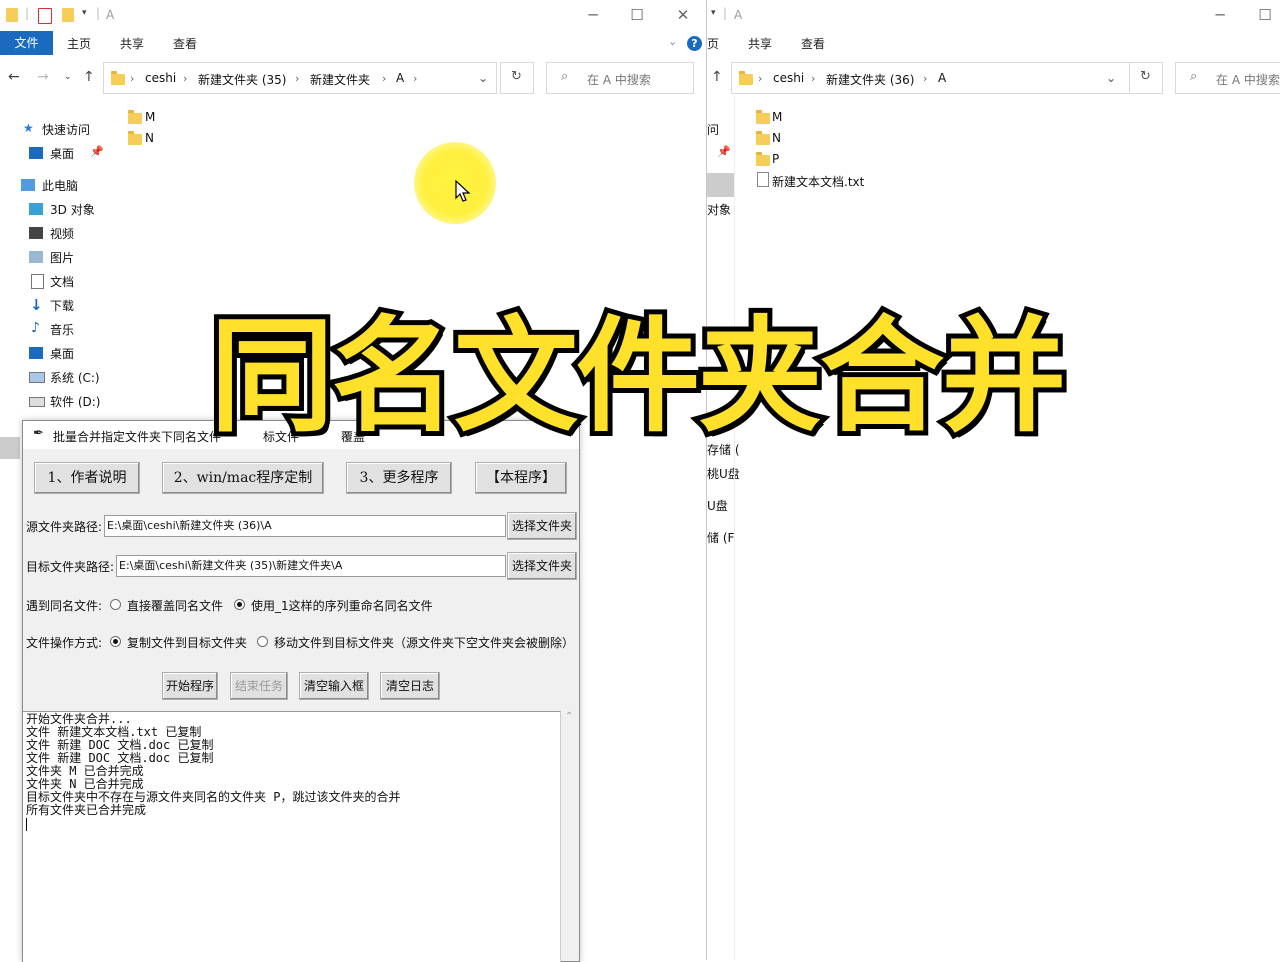 Image resolution: width=1280 pixels, height=962 pixels. What do you see at coordinates (305, 526) in the screenshot?
I see `source-path-input: E:\桌面\ceshi\新建文件夹 (36)\A` at bounding box center [305, 526].